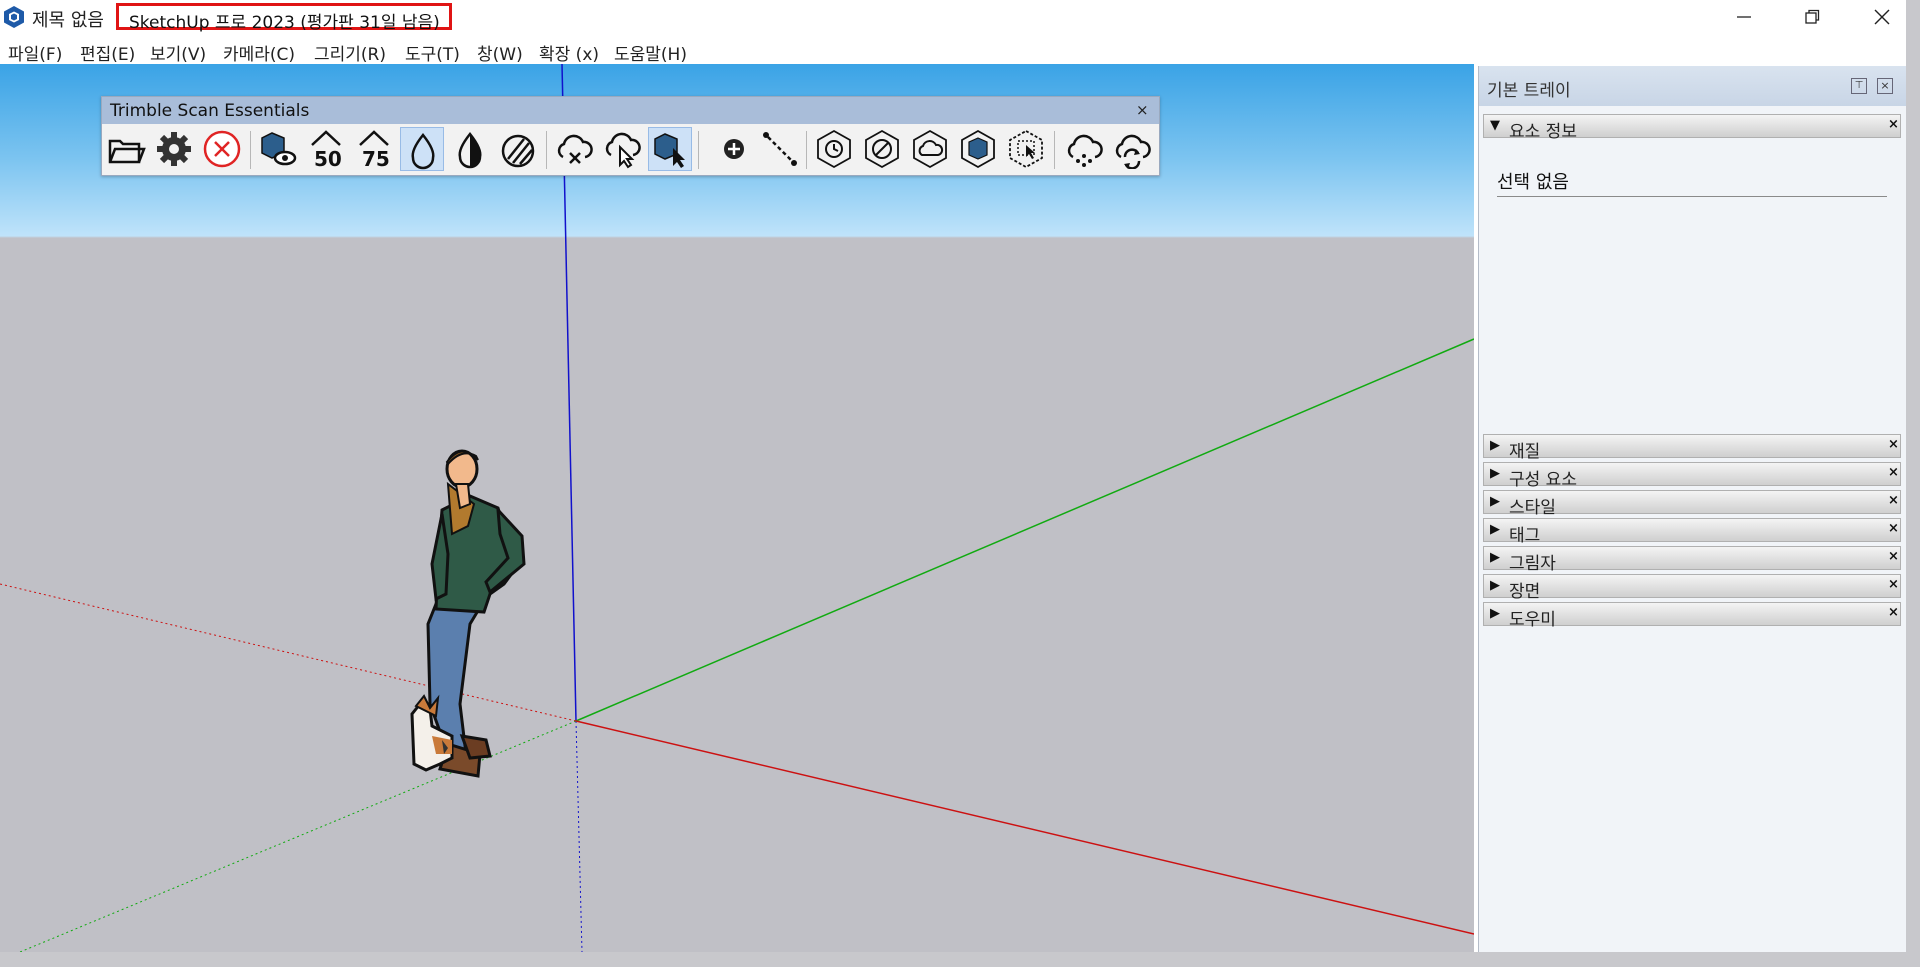 The height and width of the screenshot is (967, 1920). I want to click on selection-status: 선택 없음, so click(1533, 182).